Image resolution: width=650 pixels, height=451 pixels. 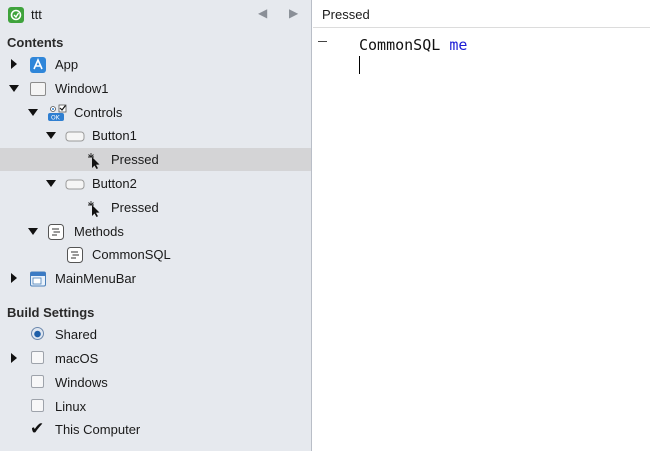 What do you see at coordinates (77, 358) in the screenshot?
I see `build-item-label: macOS` at bounding box center [77, 358].